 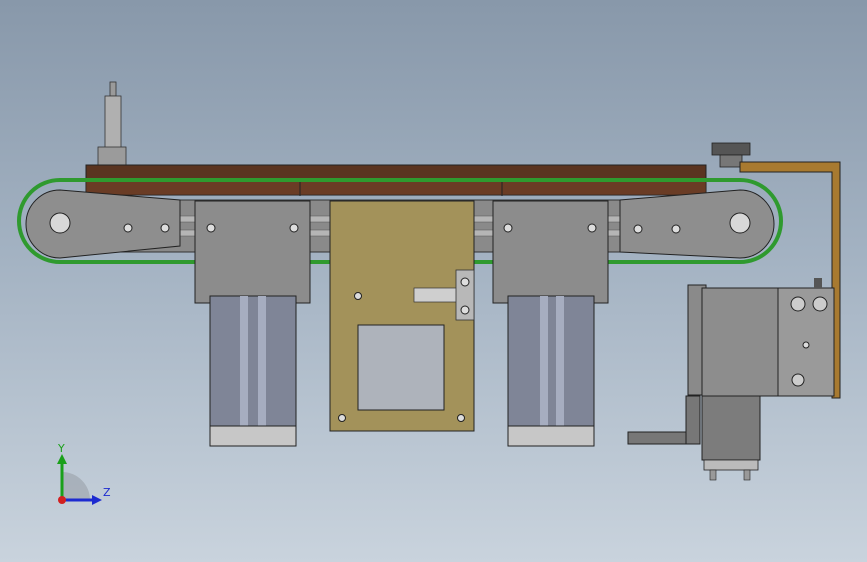 I want to click on y-axis-label: Y, so click(x=61, y=448).